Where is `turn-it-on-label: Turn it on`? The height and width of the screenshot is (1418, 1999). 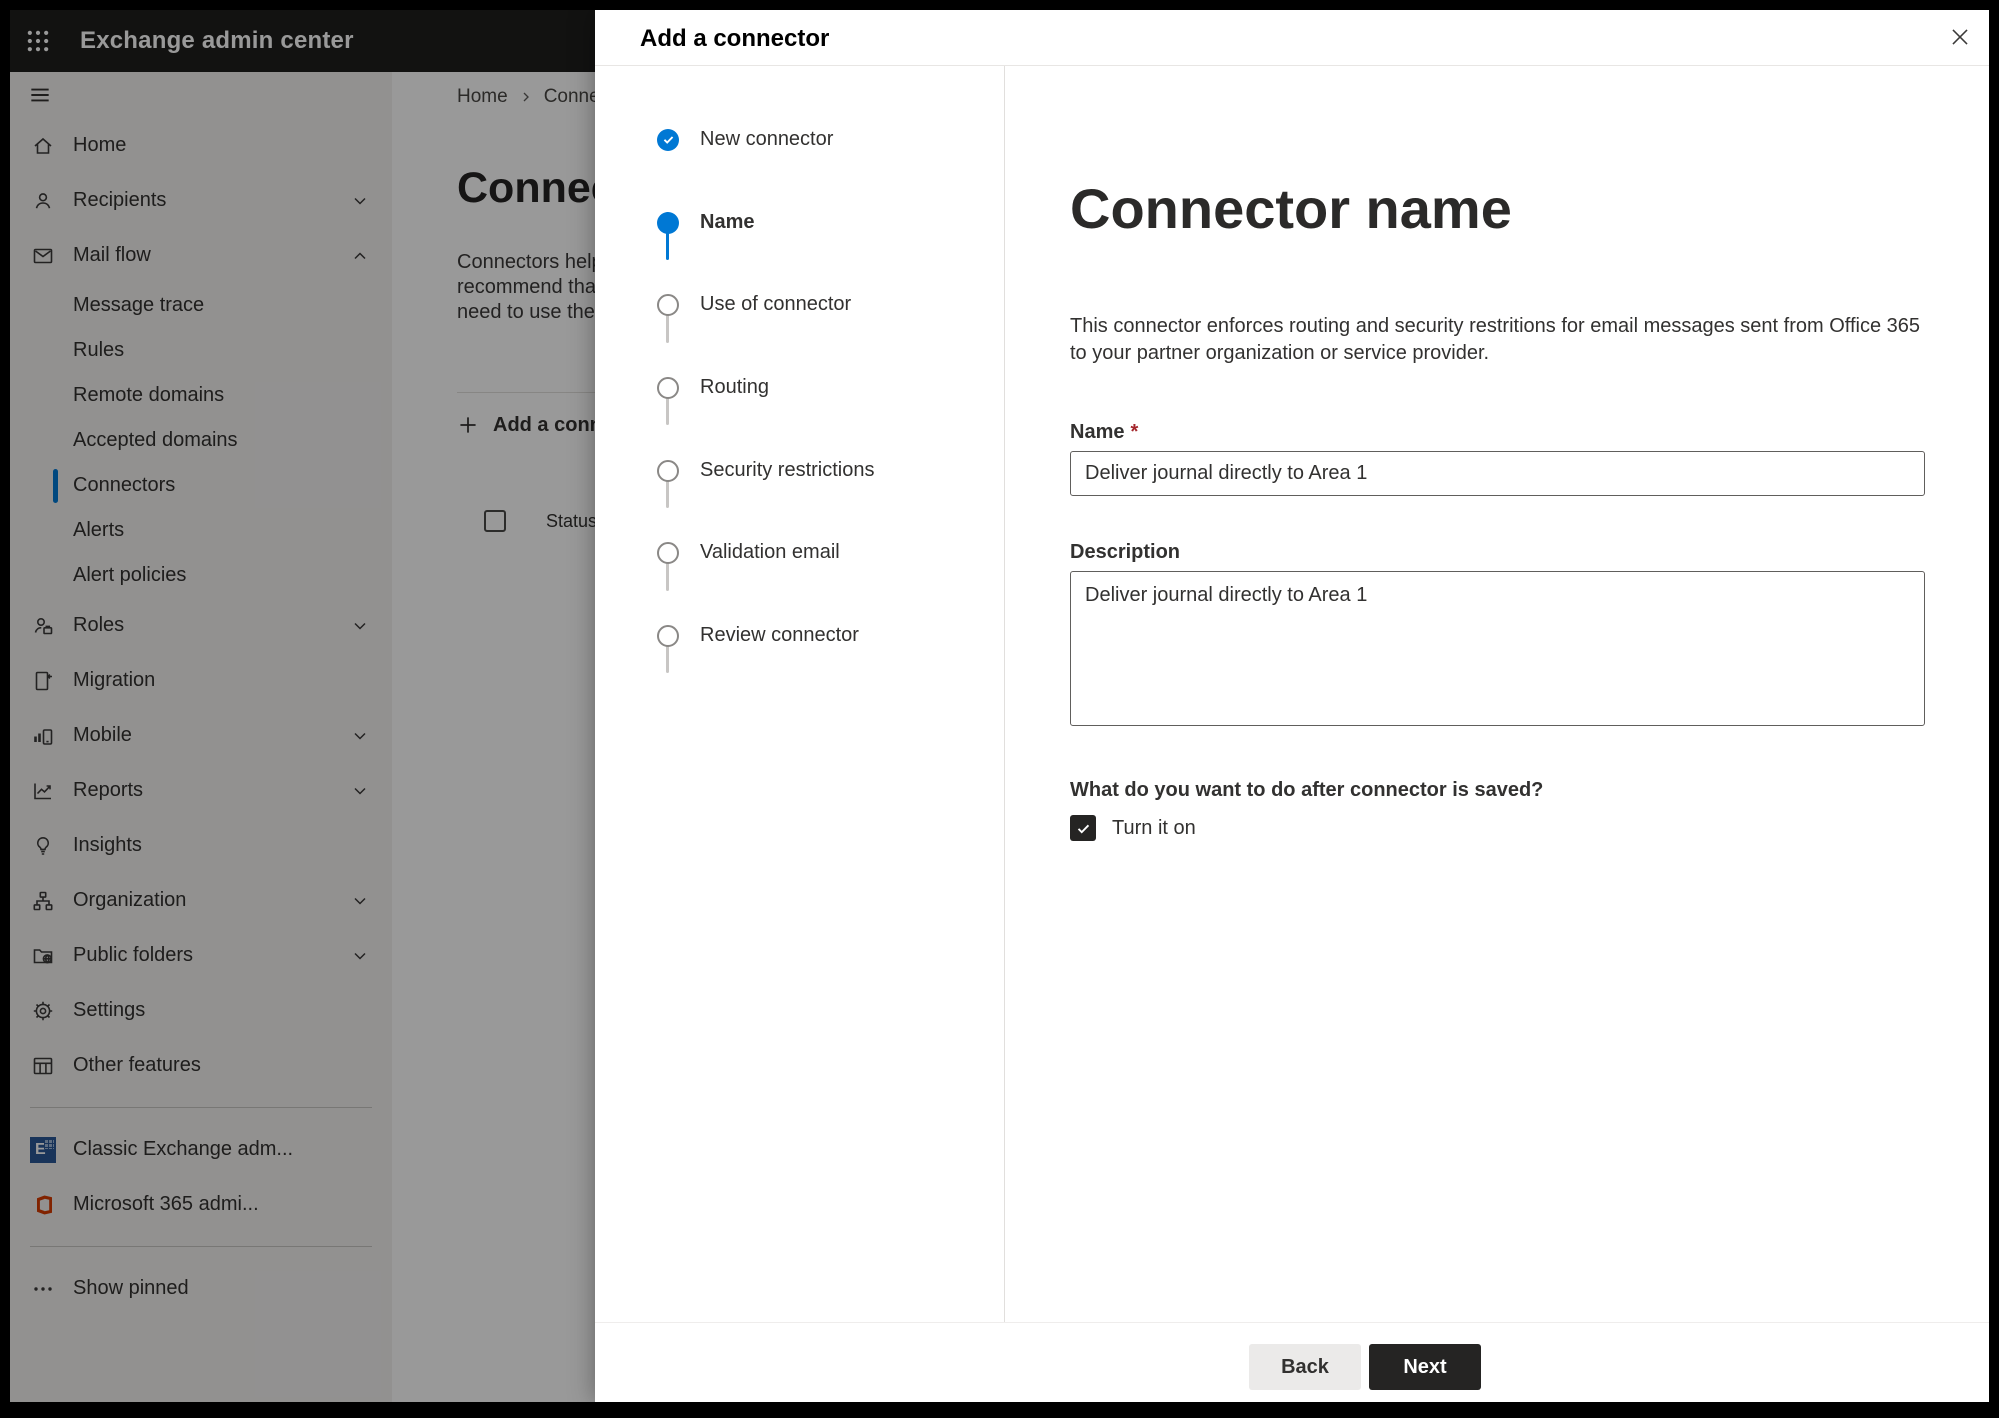
turn-it-on-label: Turn it on is located at coordinates (1154, 827).